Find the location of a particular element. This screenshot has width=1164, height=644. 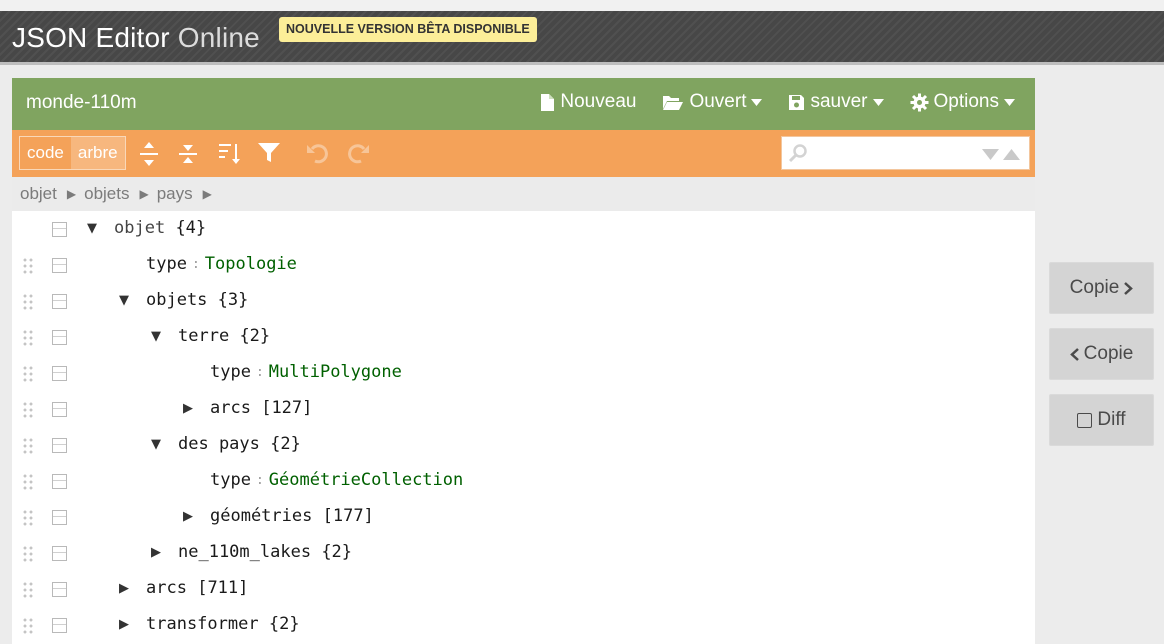

options-button: Options is located at coordinates (962, 102).